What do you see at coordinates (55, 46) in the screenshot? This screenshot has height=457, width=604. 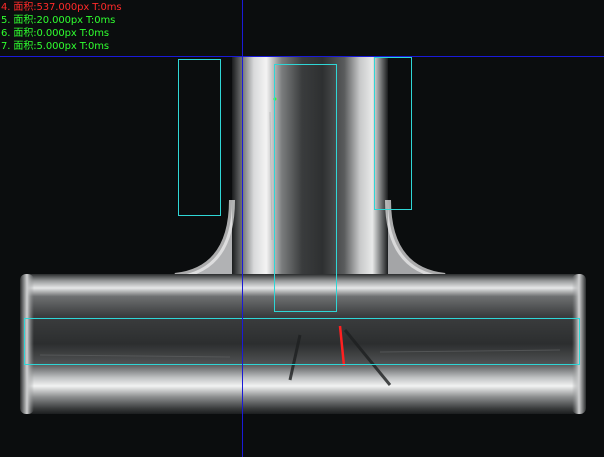 I see `result-line-7: 7. 面积:5.000px T:0ms` at bounding box center [55, 46].